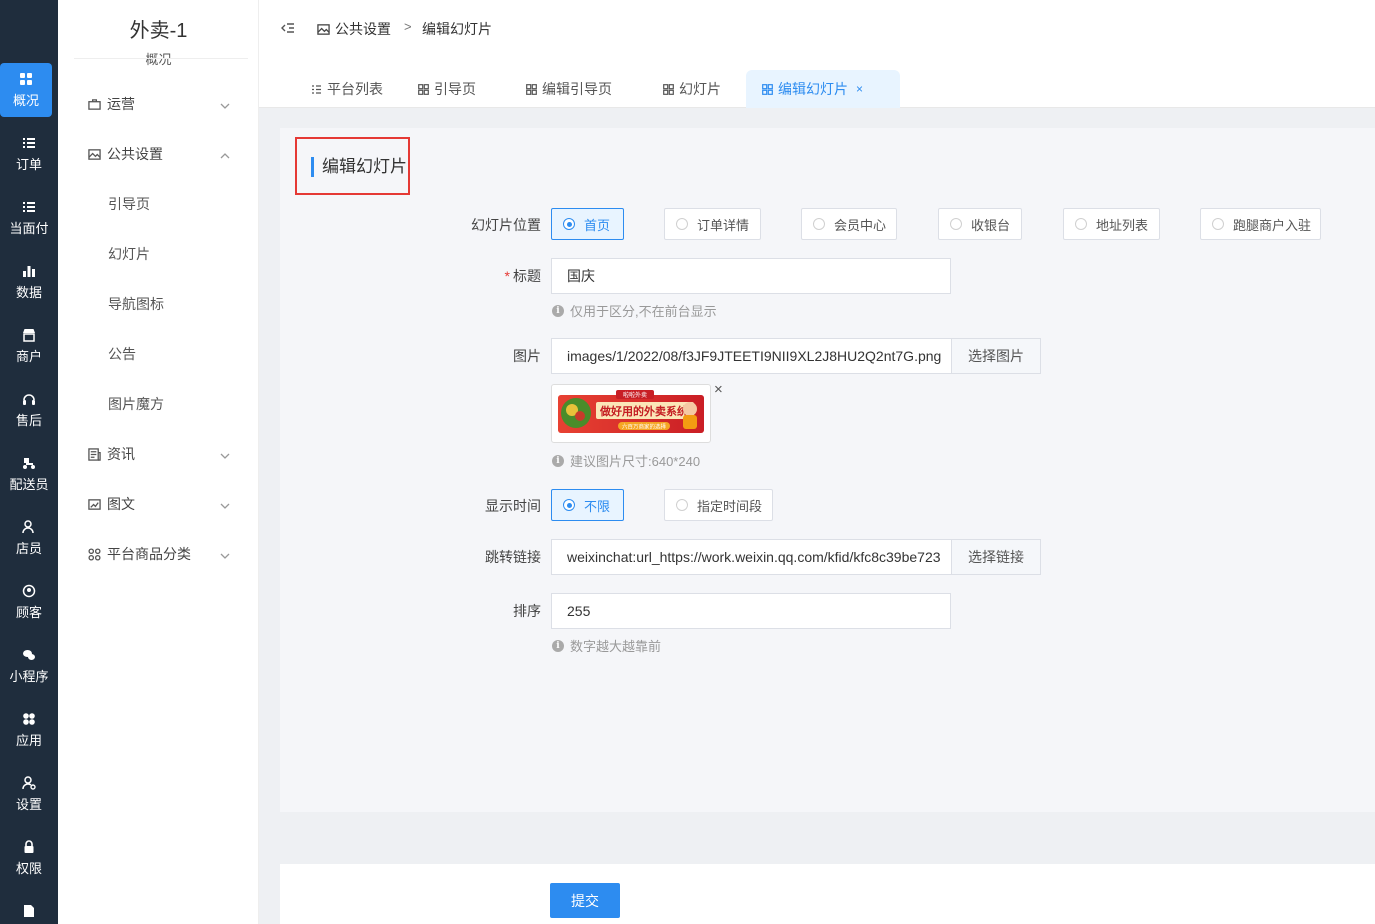 The image size is (1375, 924). What do you see at coordinates (363, 29) in the screenshot?
I see `breadcrumb-root-label: 公共设置` at bounding box center [363, 29].